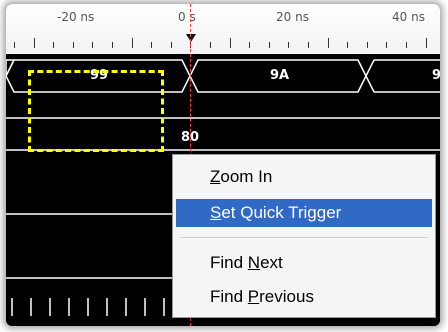  I want to click on bus-value-9: 9, so click(436, 75).